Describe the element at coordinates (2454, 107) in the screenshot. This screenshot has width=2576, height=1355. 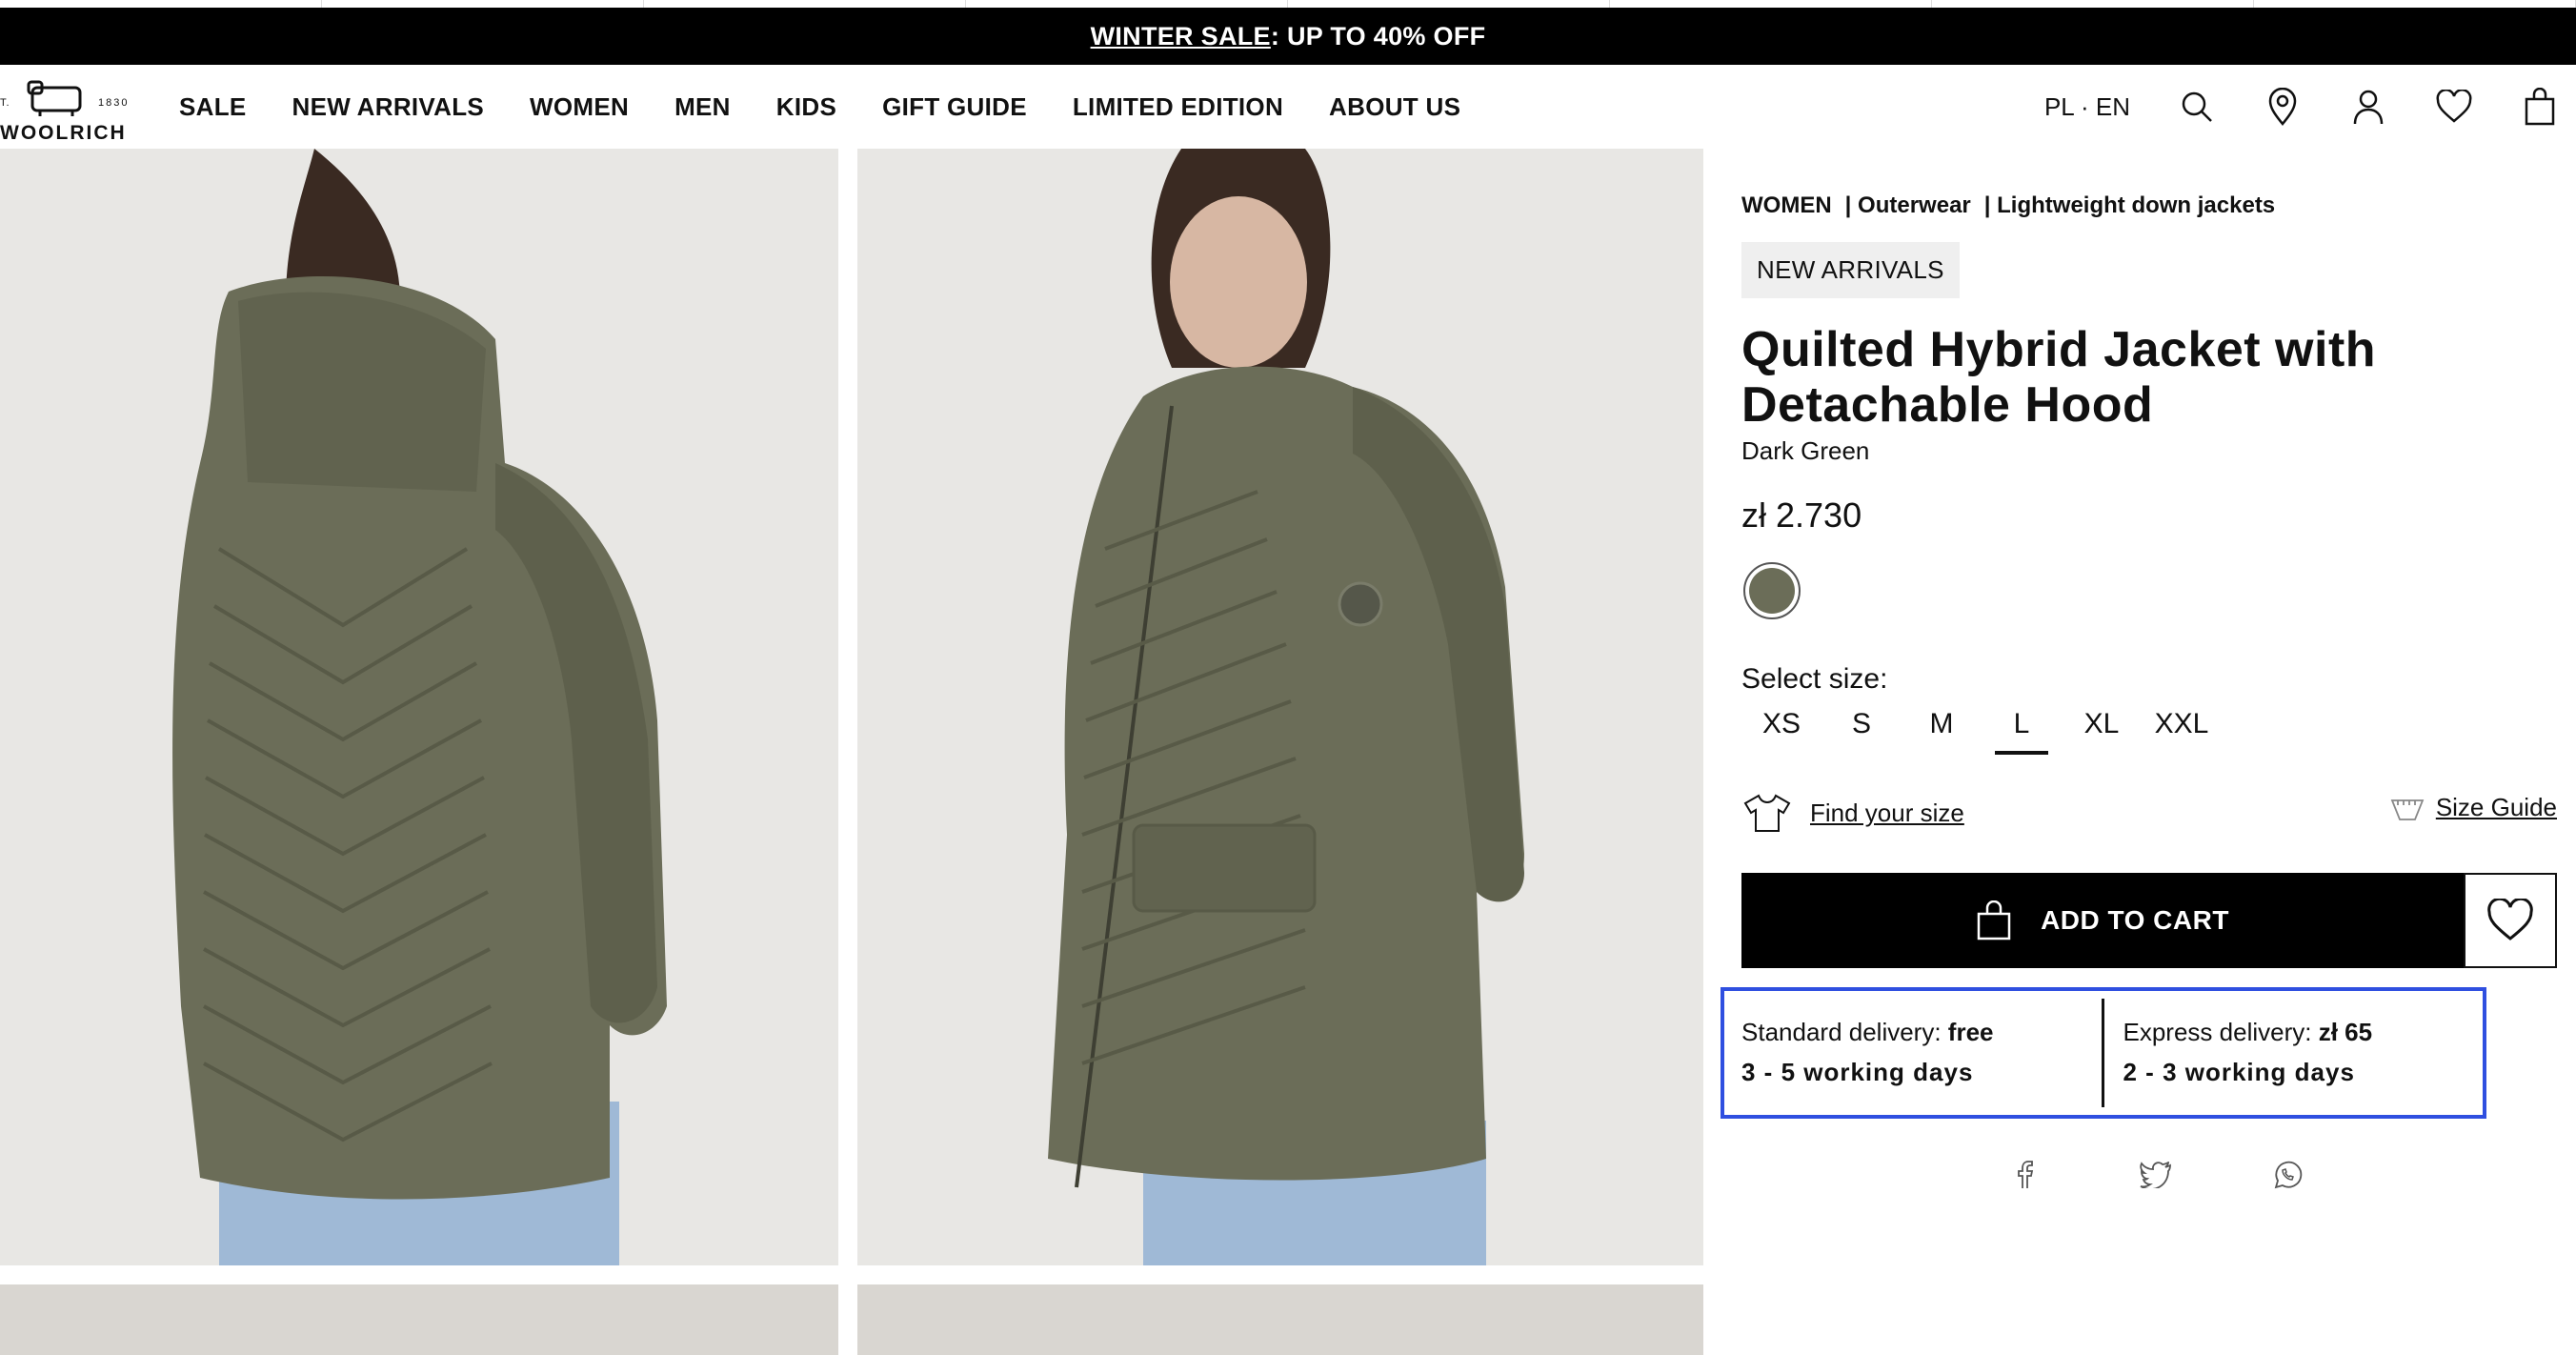
I see `wishlist-icon` at that location.